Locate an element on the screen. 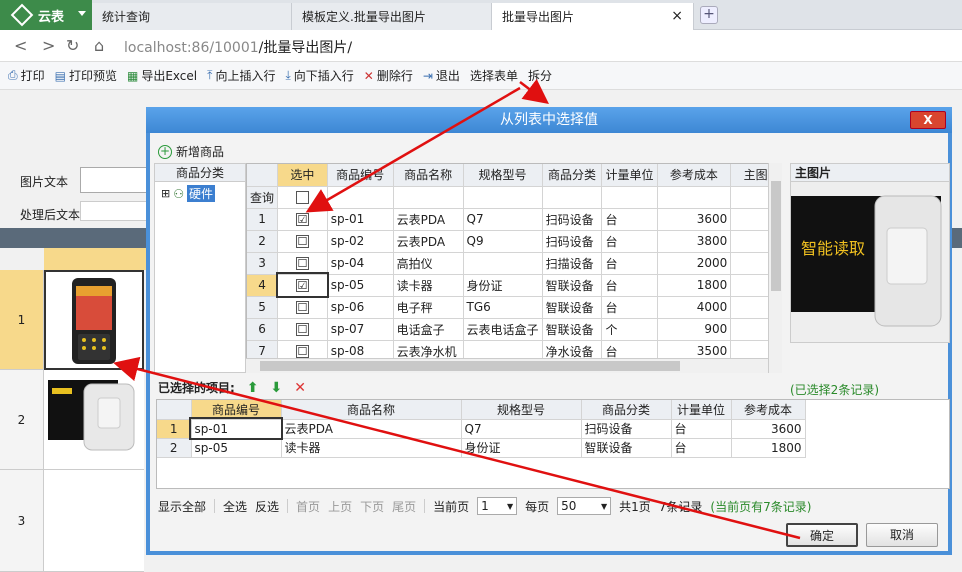 The image size is (962, 572). url-field: localhost:86/10001/批量导出图片/ is located at coordinates (238, 47).